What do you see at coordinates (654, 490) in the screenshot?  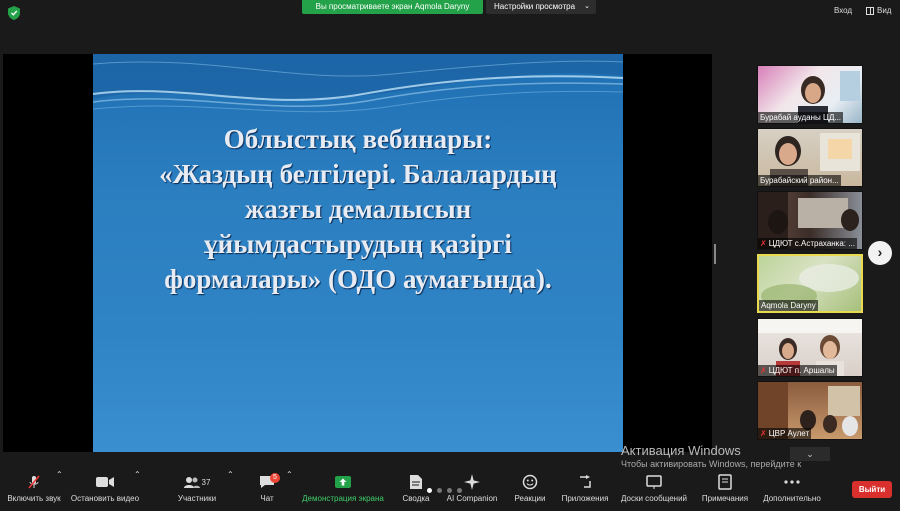 I see `whiteboards-button: Доски сообщений` at bounding box center [654, 490].